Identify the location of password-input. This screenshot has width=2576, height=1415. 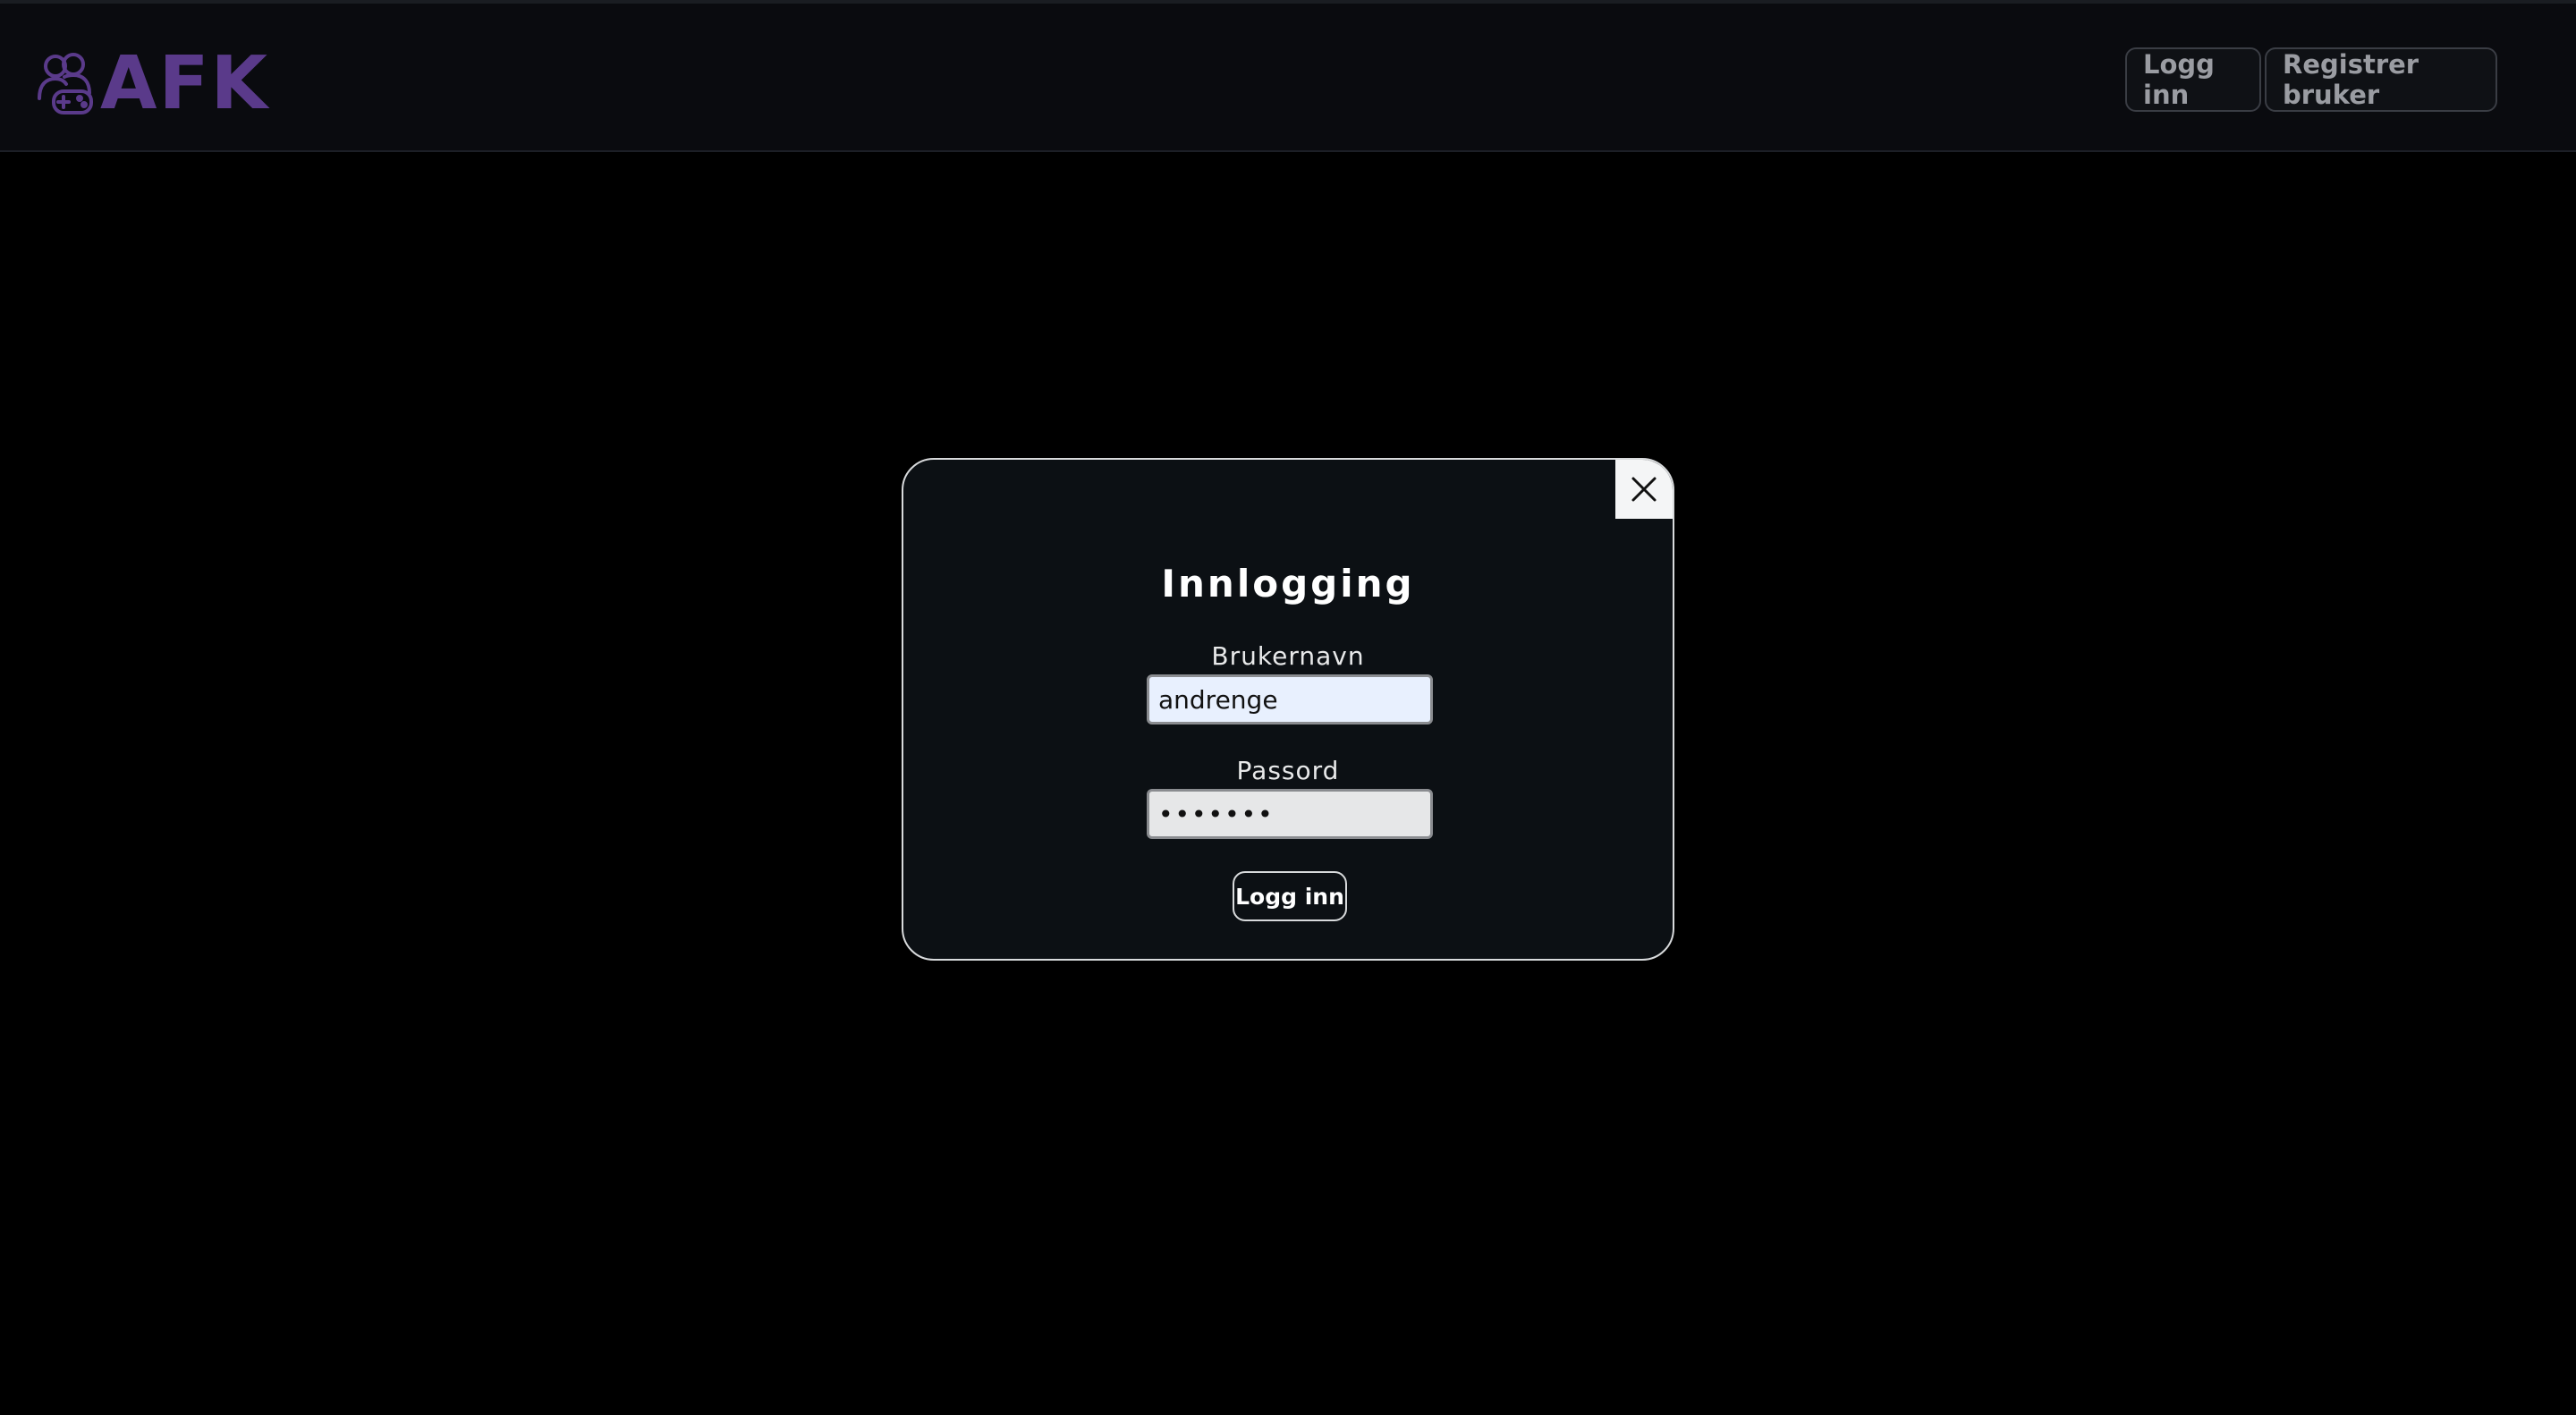
(1290, 814).